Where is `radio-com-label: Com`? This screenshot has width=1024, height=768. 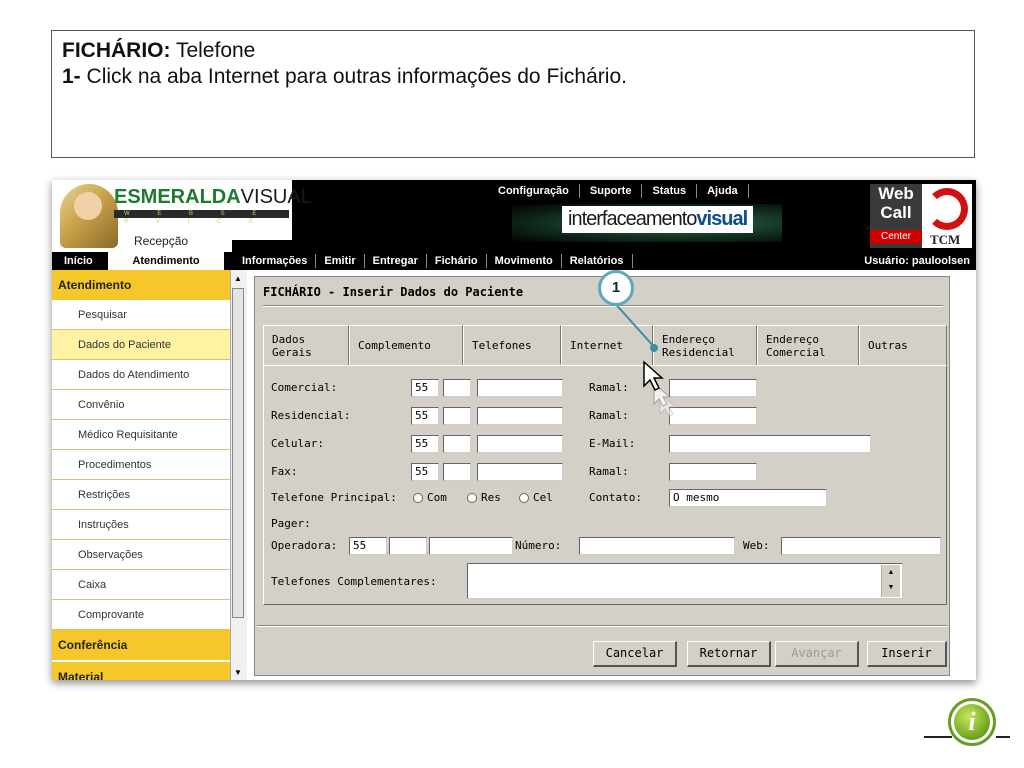 radio-com-label: Com is located at coordinates (437, 497).